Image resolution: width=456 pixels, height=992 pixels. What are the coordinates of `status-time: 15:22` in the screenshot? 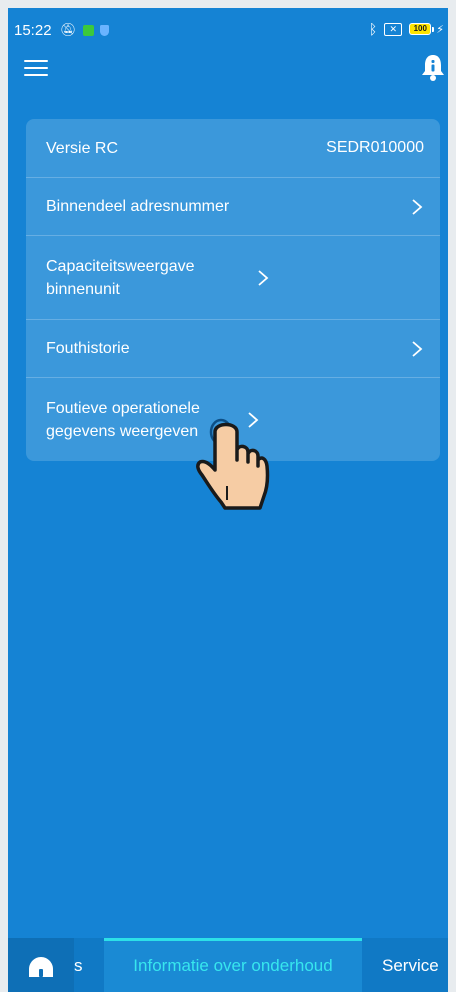 It's located at (33, 30).